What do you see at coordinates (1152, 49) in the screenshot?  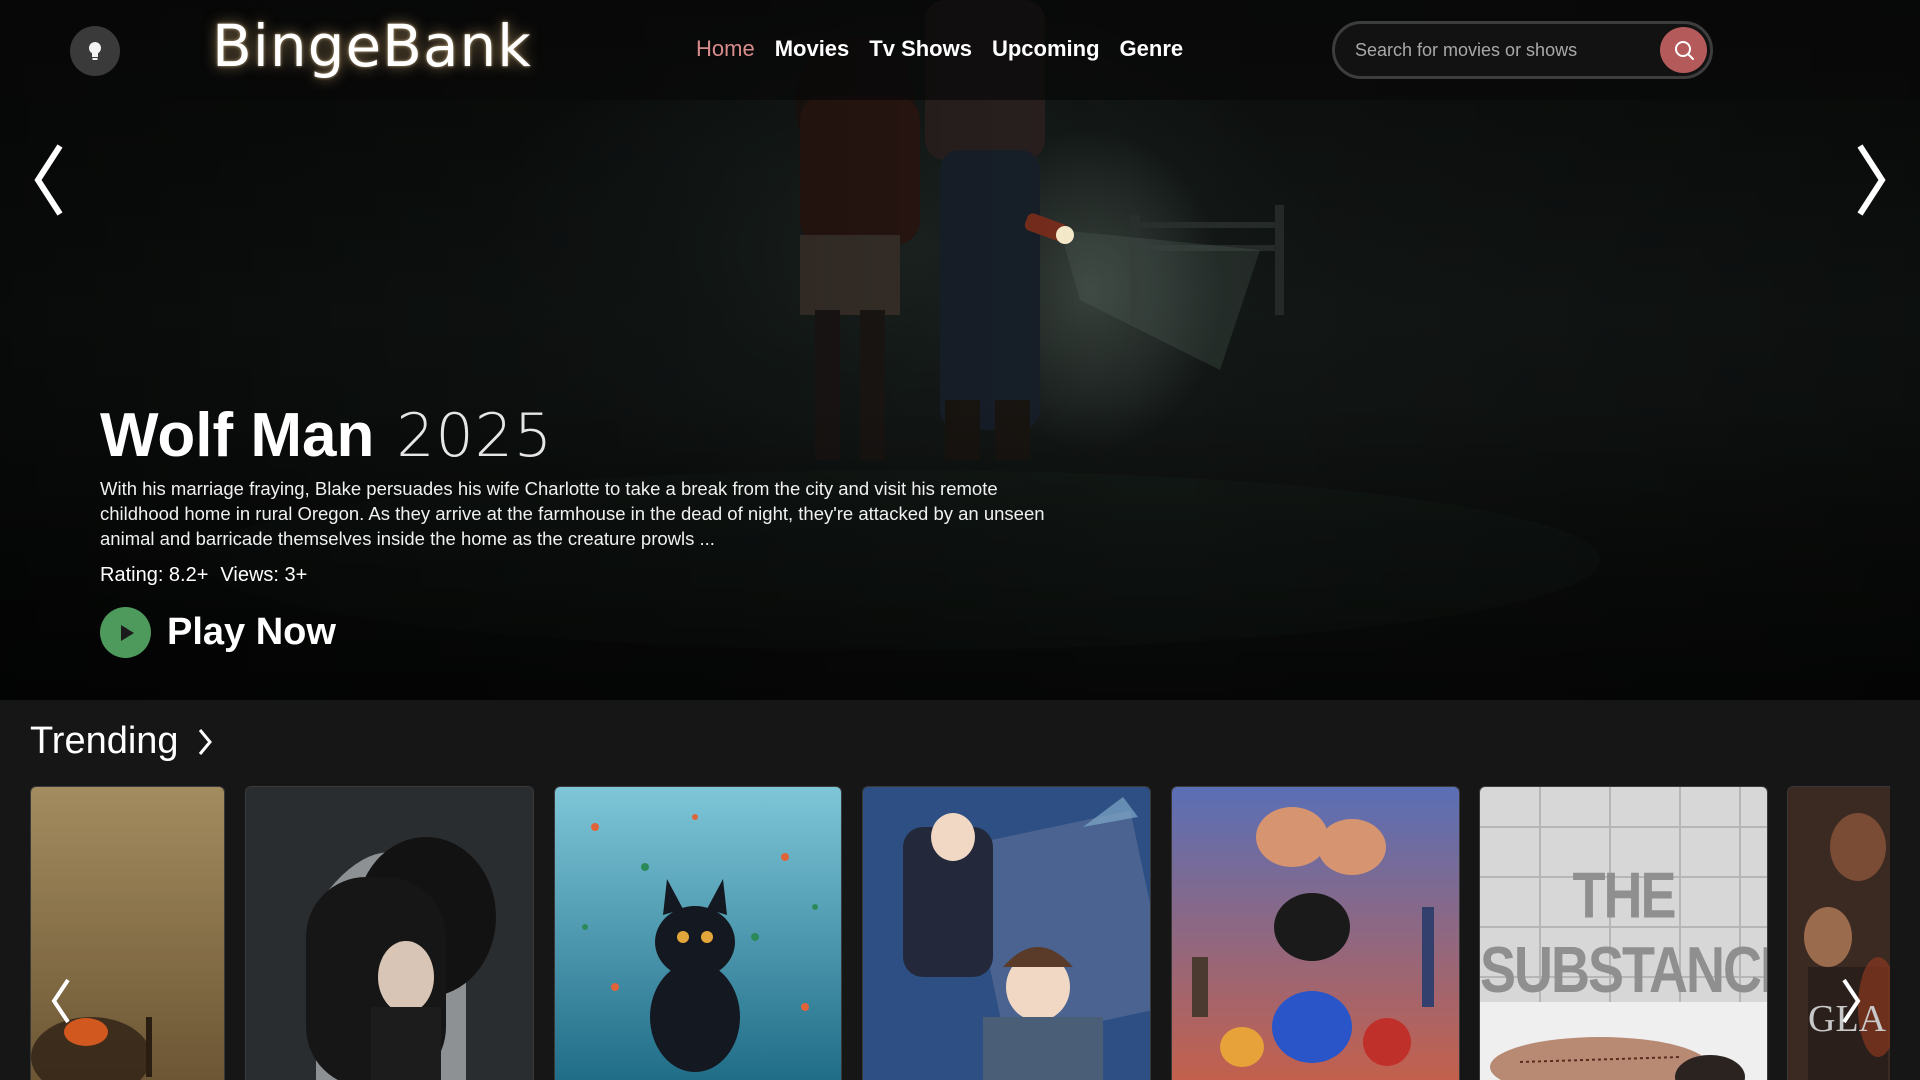 I see `nav-link-genre: Genre` at bounding box center [1152, 49].